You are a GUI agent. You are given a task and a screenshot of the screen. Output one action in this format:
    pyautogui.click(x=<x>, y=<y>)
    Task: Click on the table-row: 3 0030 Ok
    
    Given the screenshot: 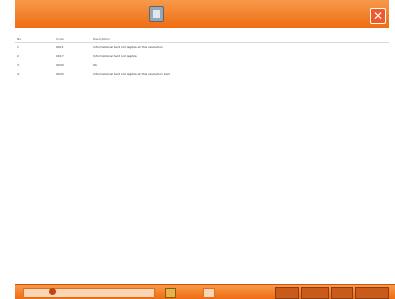 What is the action you would take?
    pyautogui.click(x=202, y=65)
    